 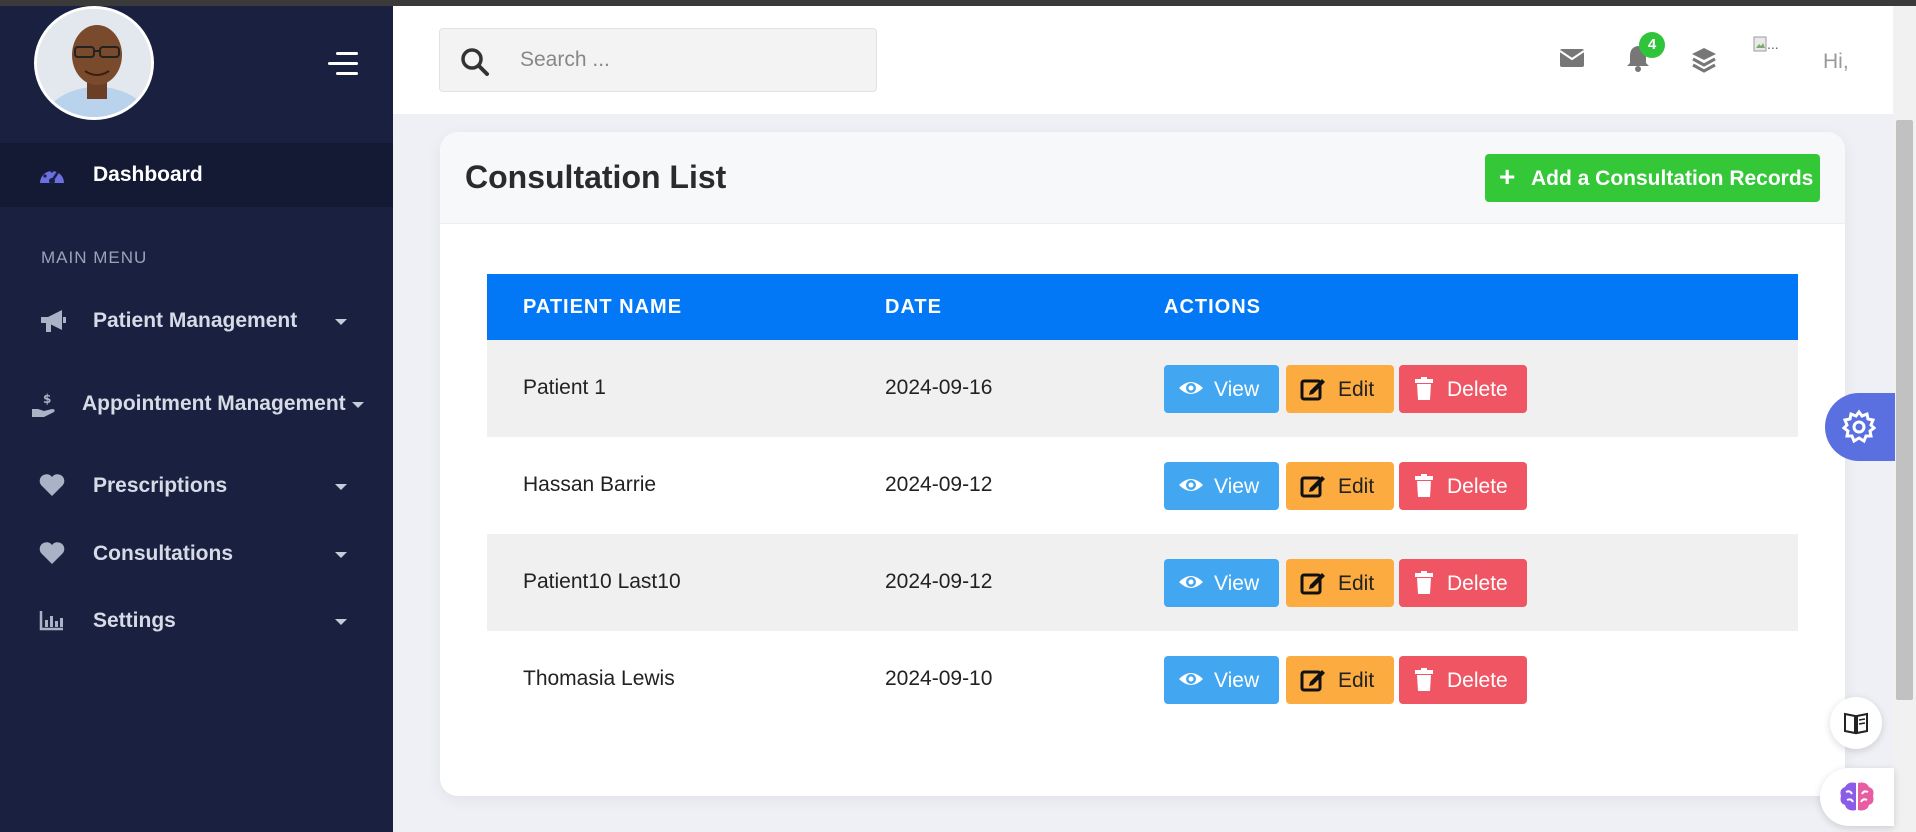 I want to click on bar-chart-icon, so click(x=53, y=621).